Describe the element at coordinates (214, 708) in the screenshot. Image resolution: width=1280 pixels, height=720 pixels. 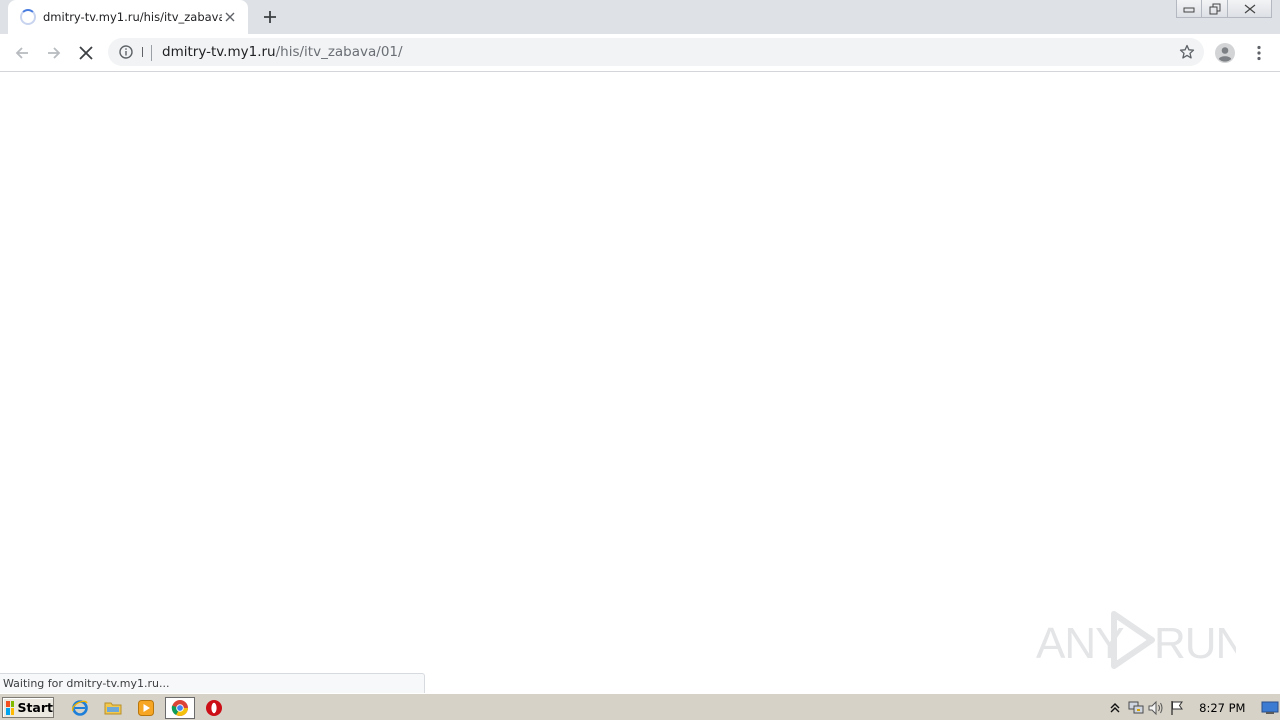
I see `opera-icon` at that location.